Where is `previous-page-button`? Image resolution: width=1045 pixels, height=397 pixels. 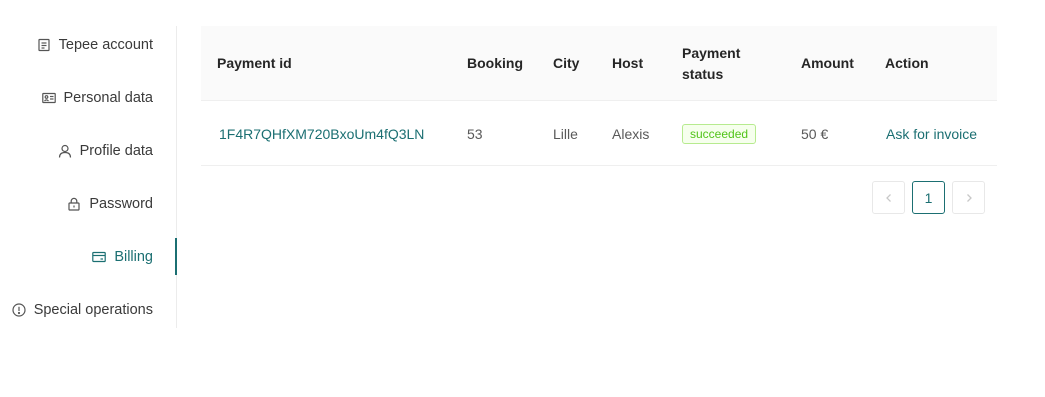
previous-page-button is located at coordinates (888, 197).